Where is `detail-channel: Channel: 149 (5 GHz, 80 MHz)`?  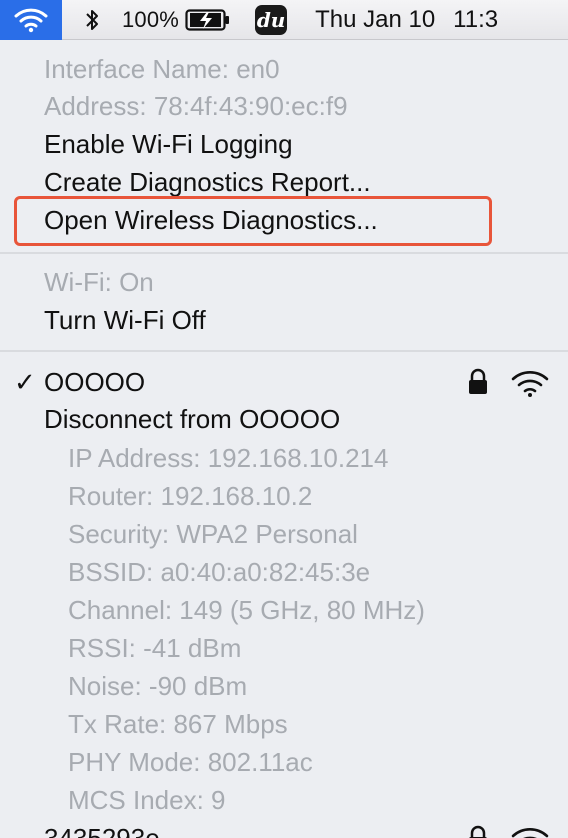
detail-channel: Channel: 149 (5 GHz, 80 MHz) is located at coordinates (246, 610).